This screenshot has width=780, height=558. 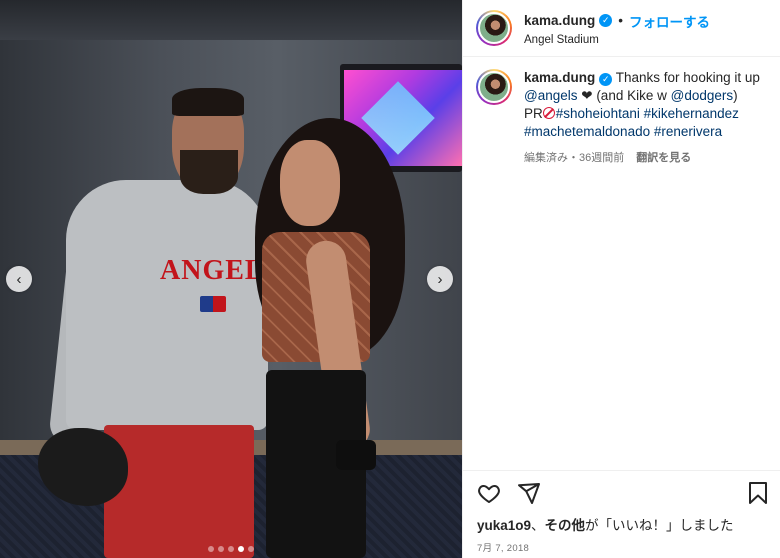 I want to click on likes-summary: yuka1o9、その他が「いいね！」しました, so click(x=605, y=524).